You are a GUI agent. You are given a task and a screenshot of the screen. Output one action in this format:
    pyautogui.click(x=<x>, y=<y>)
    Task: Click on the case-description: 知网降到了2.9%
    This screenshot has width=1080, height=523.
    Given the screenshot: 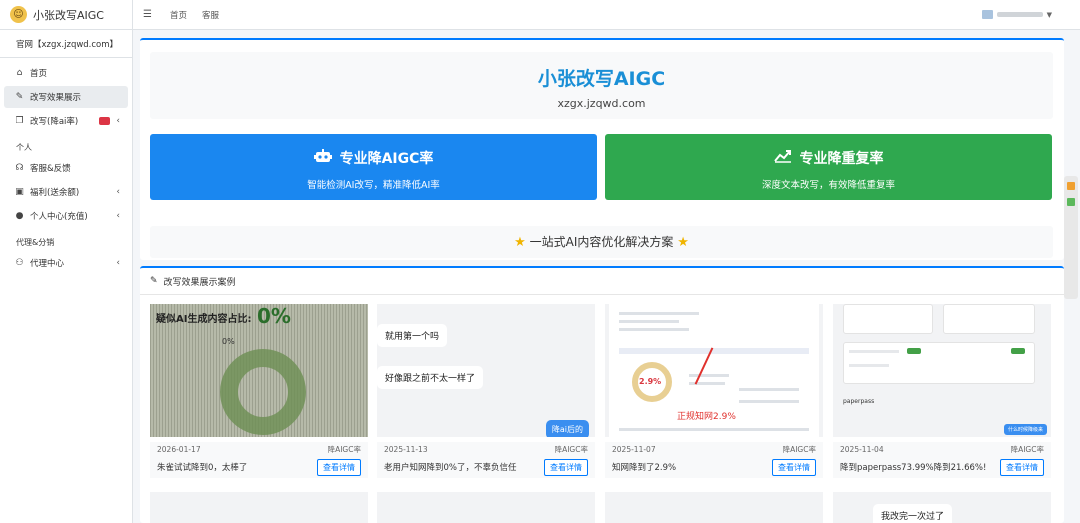 What is the action you would take?
    pyautogui.click(x=644, y=468)
    